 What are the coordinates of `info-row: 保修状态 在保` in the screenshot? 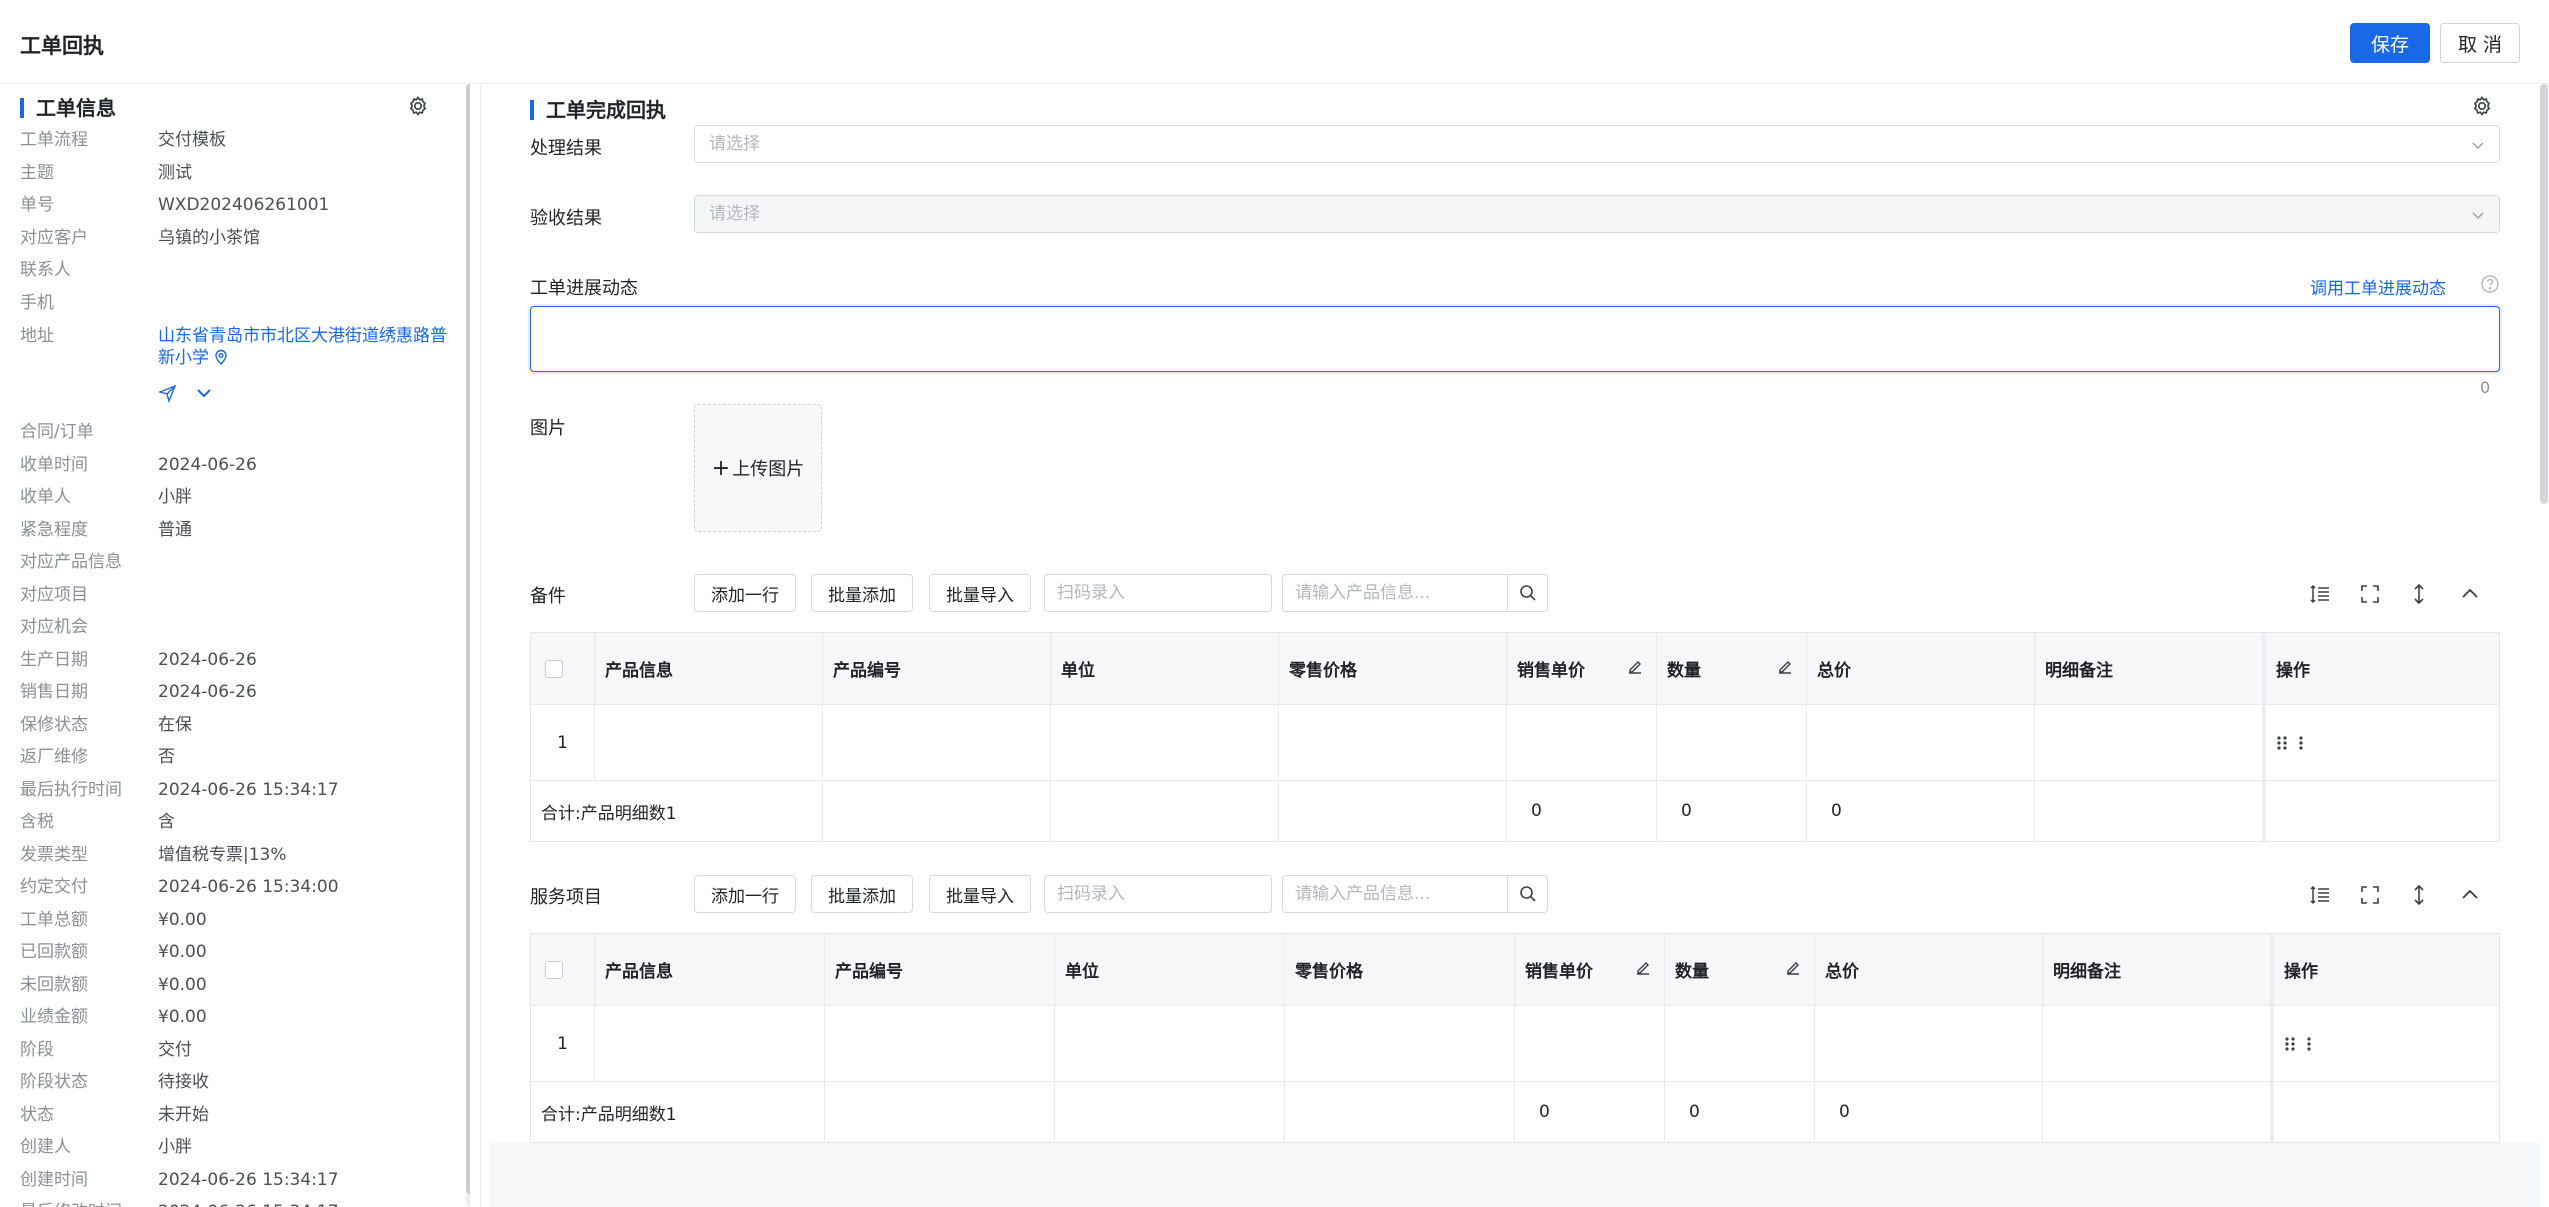 It's located at (106, 724).